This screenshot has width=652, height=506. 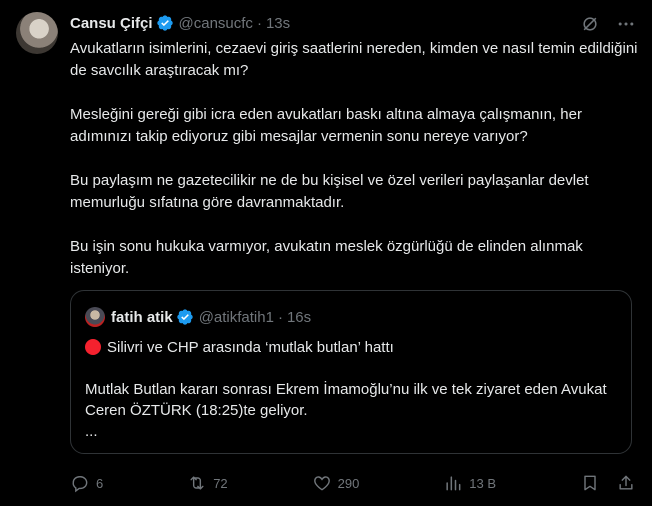 I want to click on red-circle-emoji, so click(x=93, y=347).